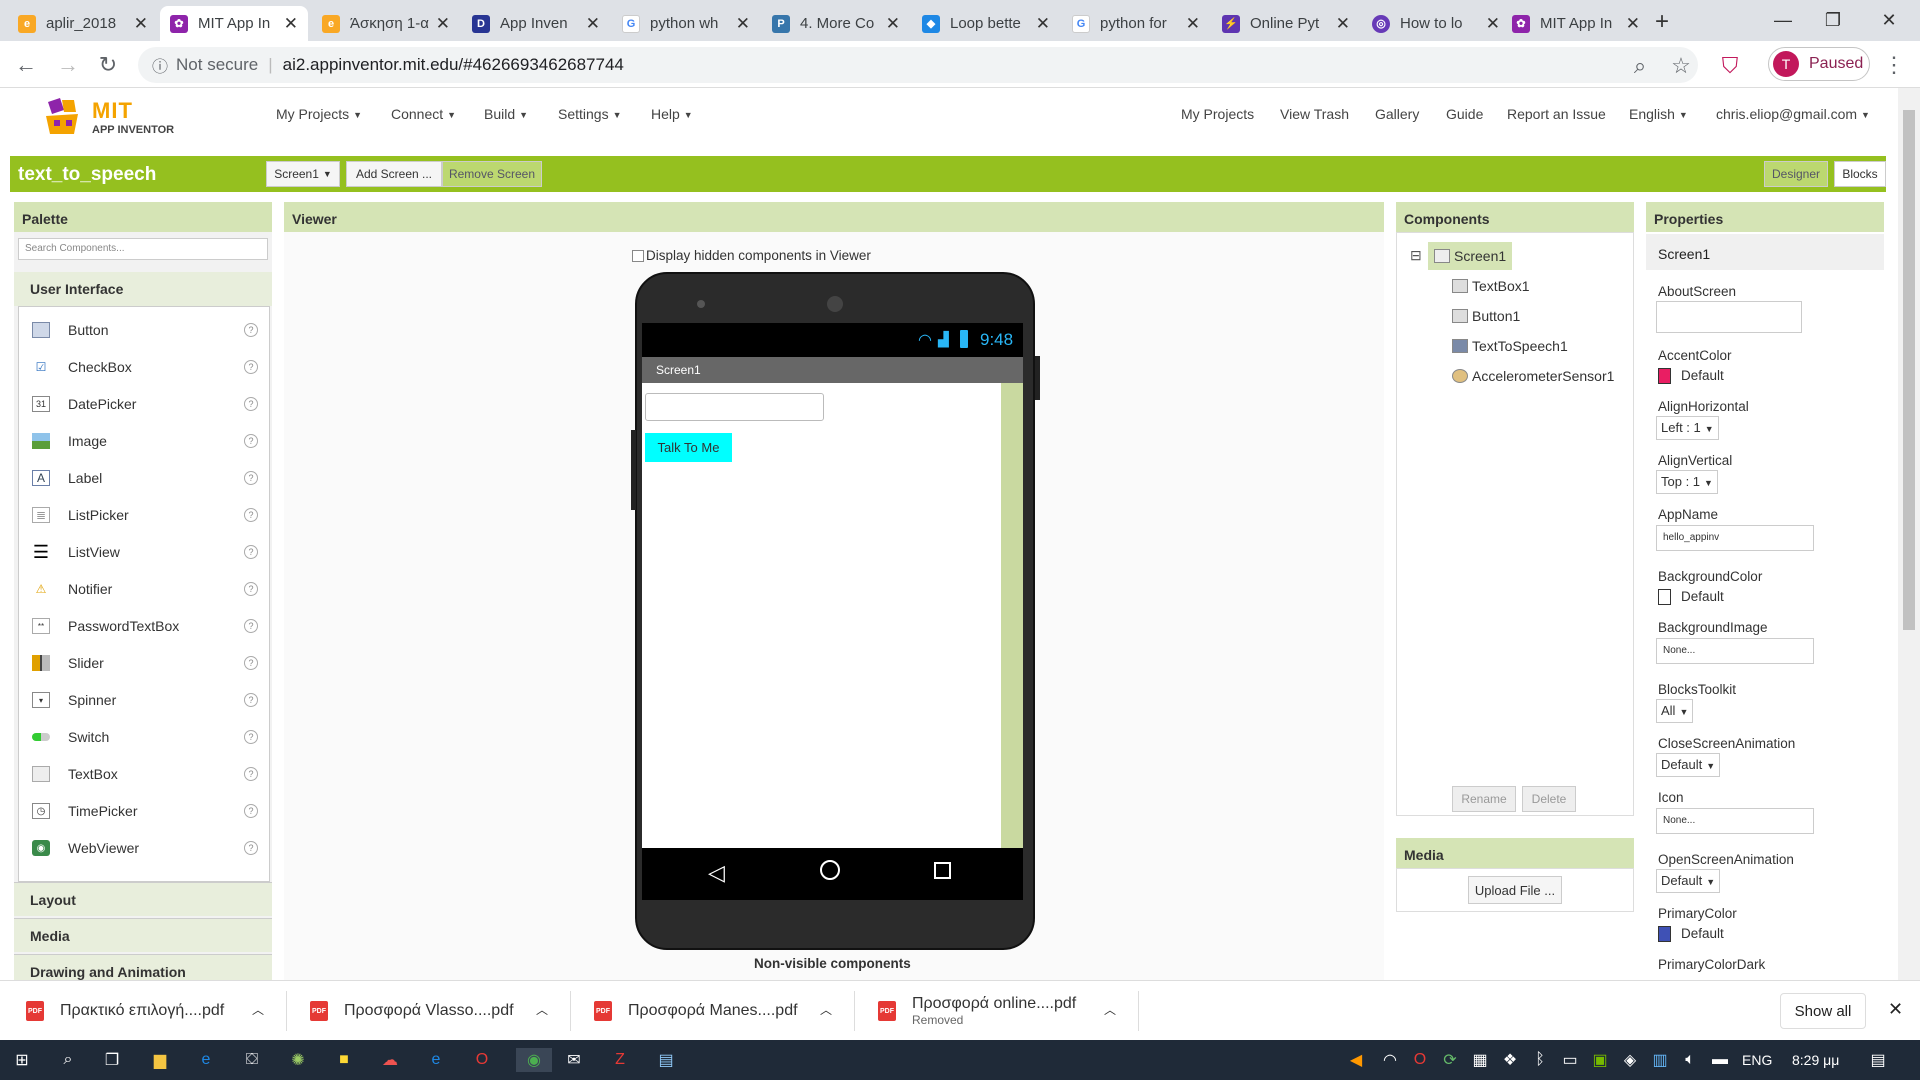  Describe the element at coordinates (506, 114) in the screenshot. I see `menu-build: Build ▼` at that location.